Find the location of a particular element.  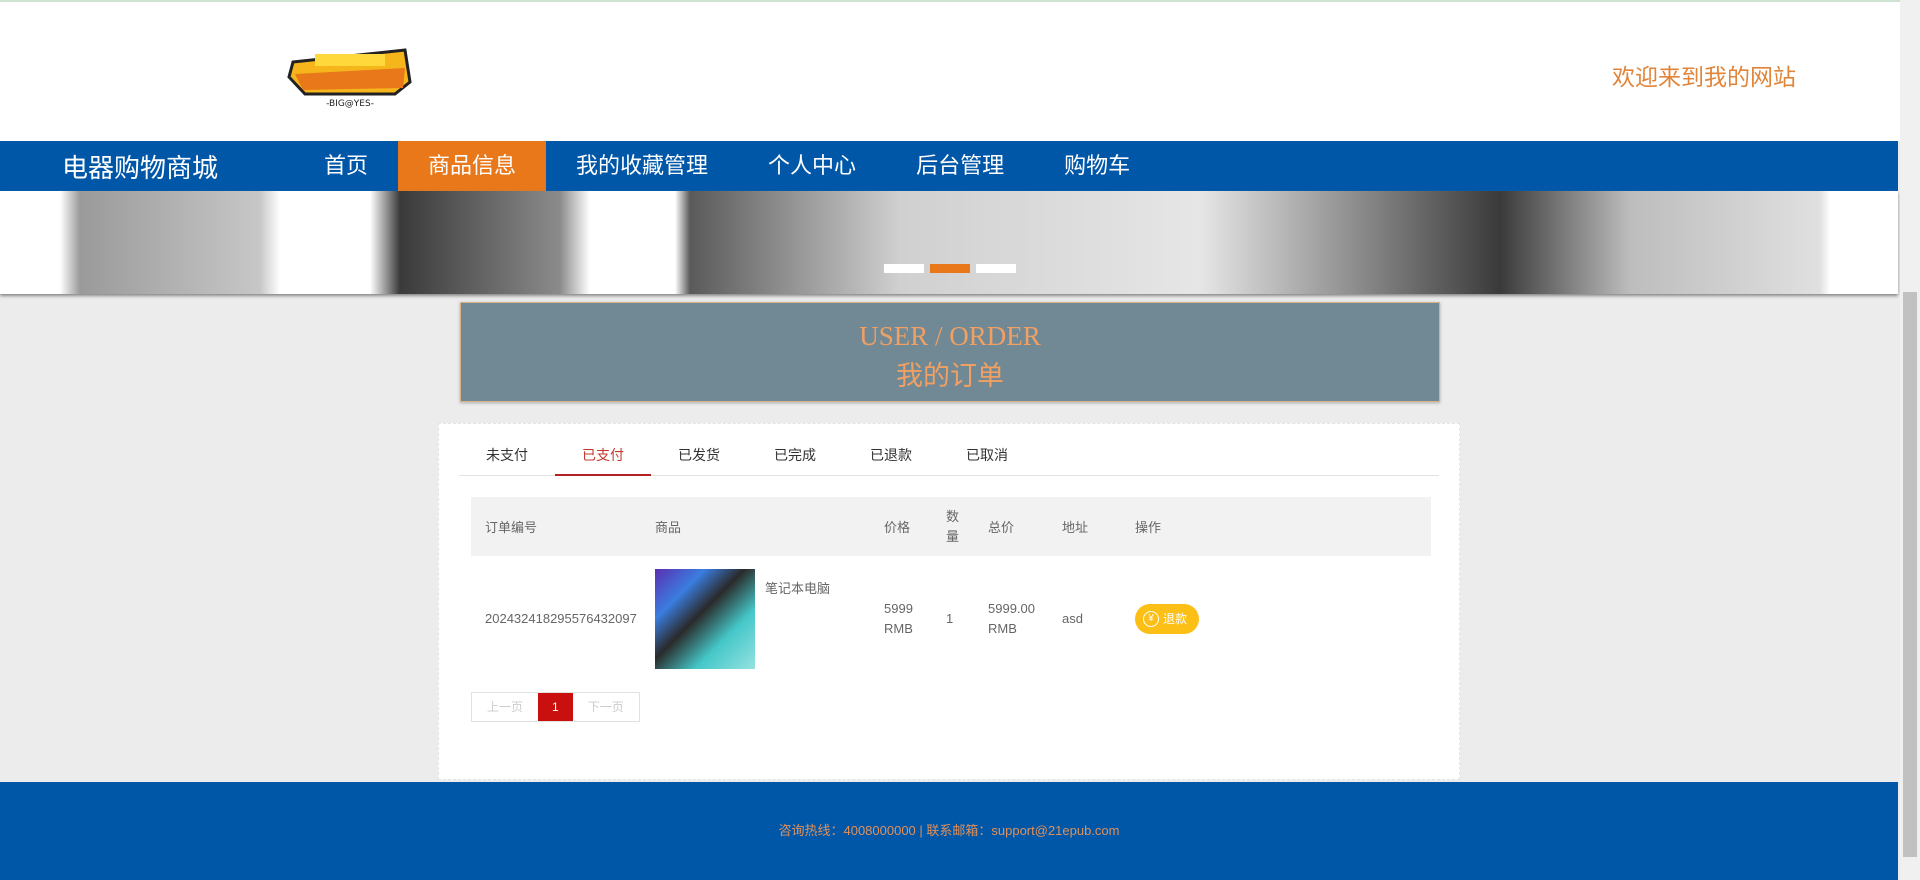

page-title-box: USER / ORDER 我的订单 is located at coordinates (950, 352).